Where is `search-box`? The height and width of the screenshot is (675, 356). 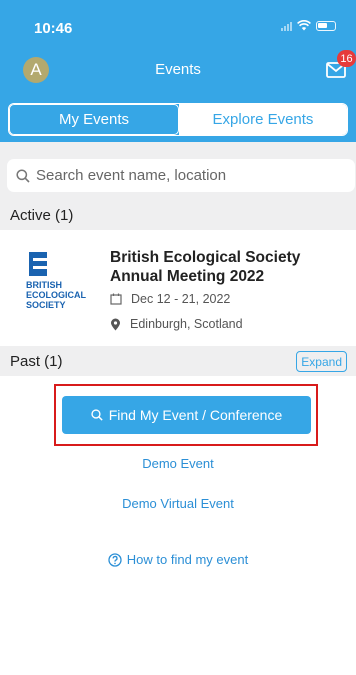
search-box is located at coordinates (181, 175).